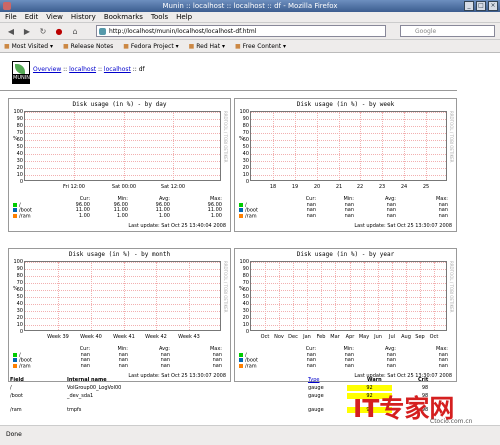 This screenshot has width=500, height=445. I want to click on x-tick-label: Week 42, so click(156, 337).